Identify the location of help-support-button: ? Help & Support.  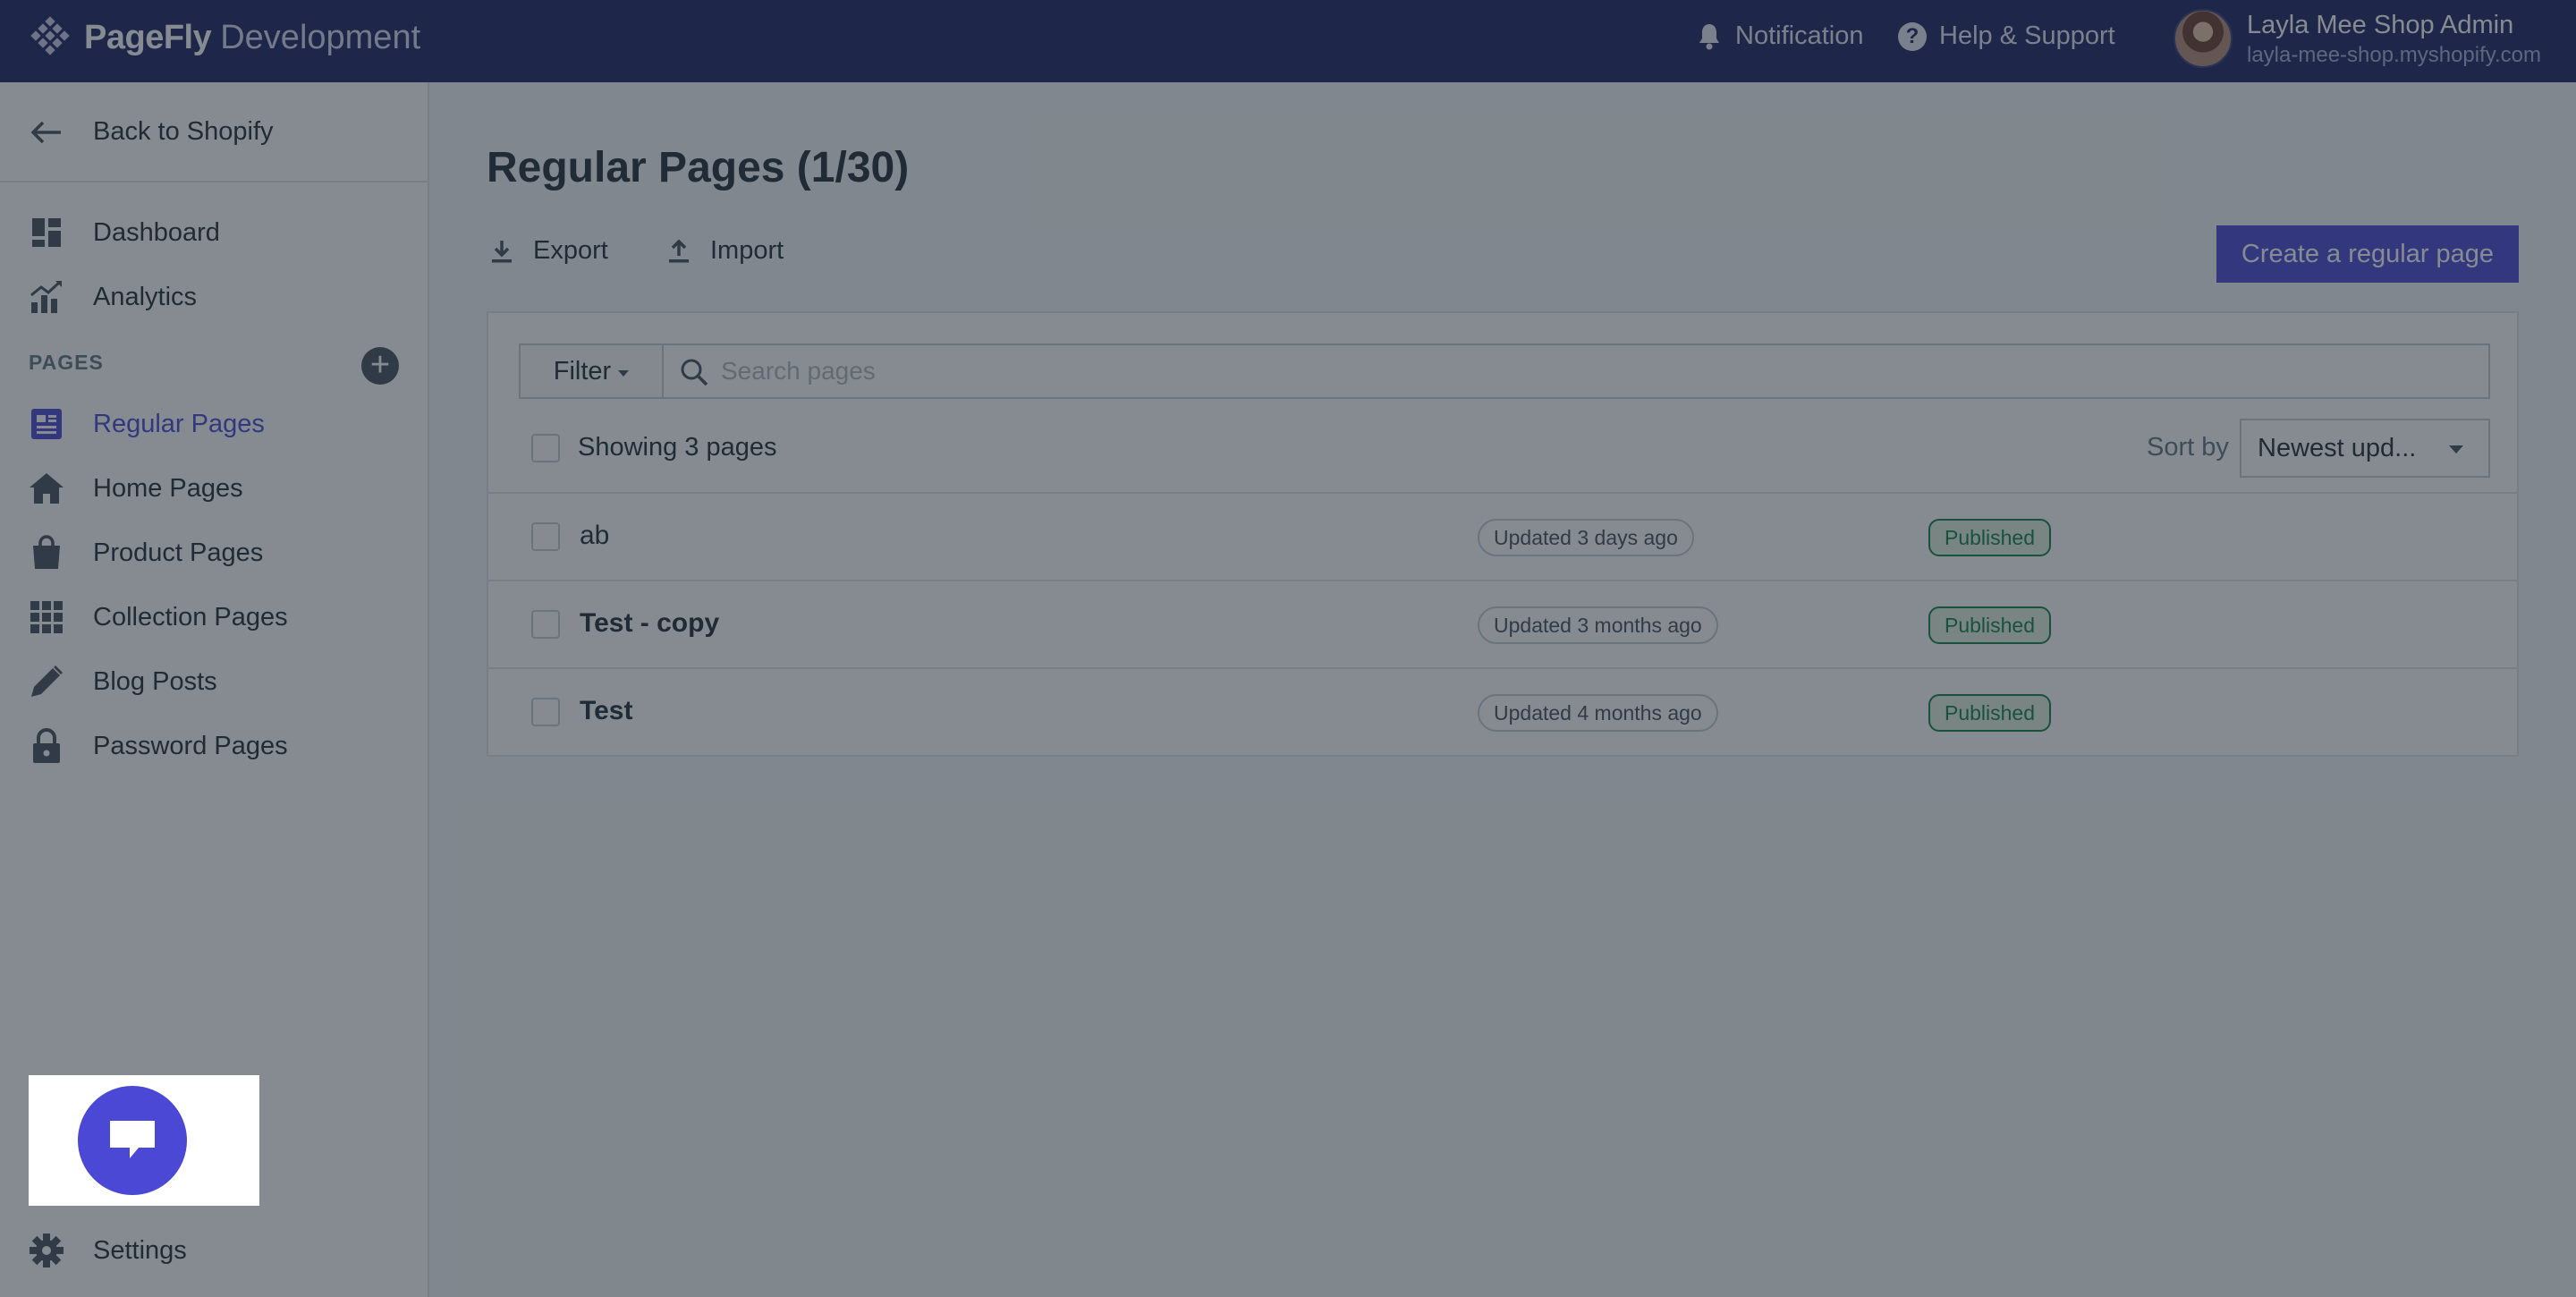
(2006, 36).